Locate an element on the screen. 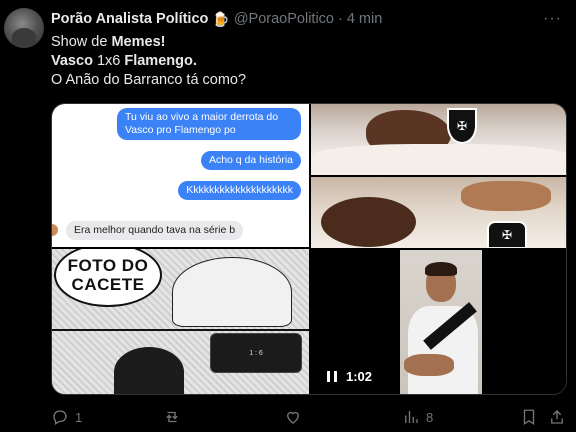  comforting-hand is located at coordinates (506, 196).